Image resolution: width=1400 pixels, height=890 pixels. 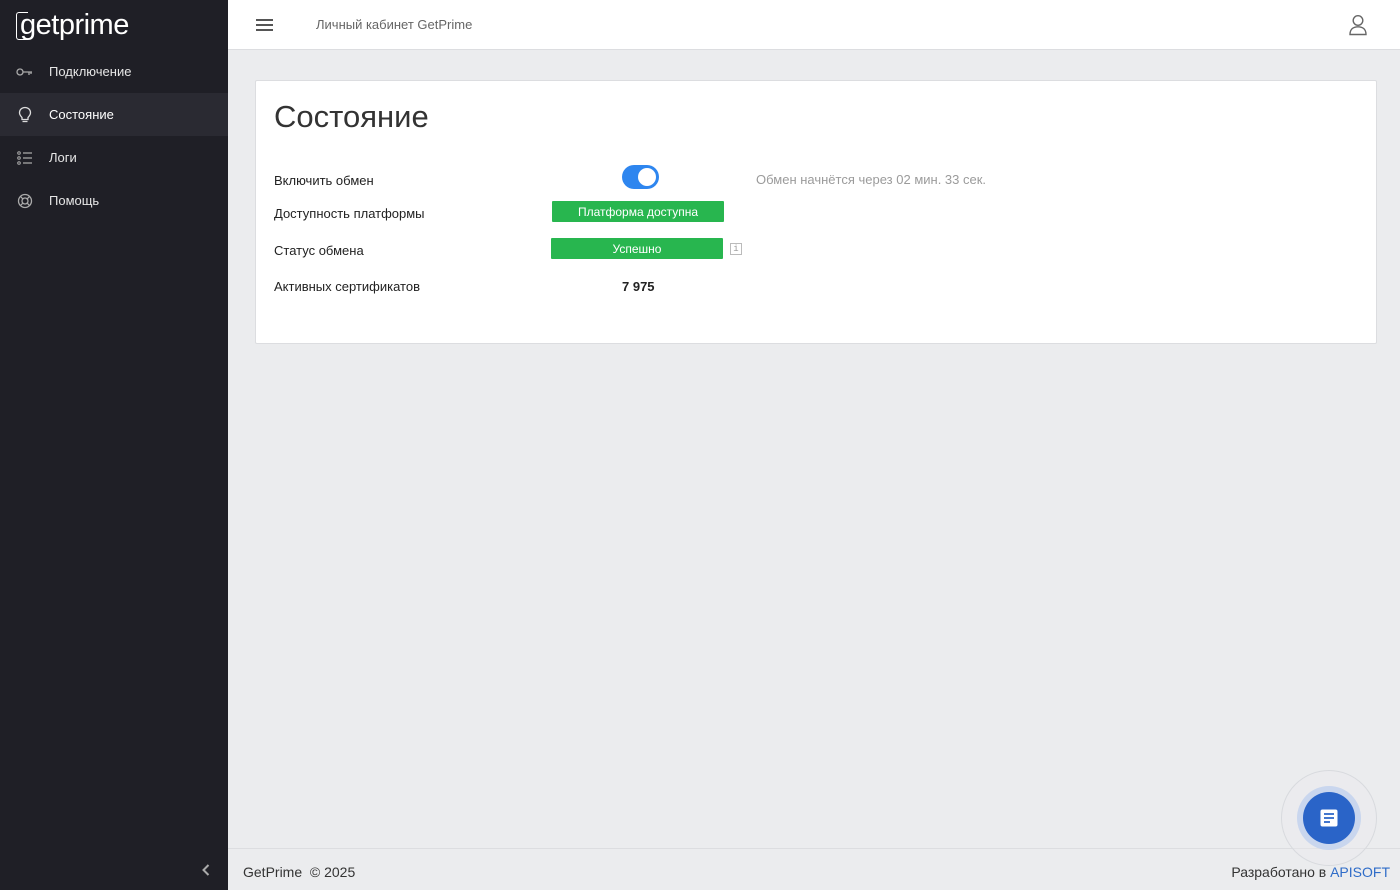 I want to click on sidebar-item-connection: Подключение, so click(x=114, y=71).